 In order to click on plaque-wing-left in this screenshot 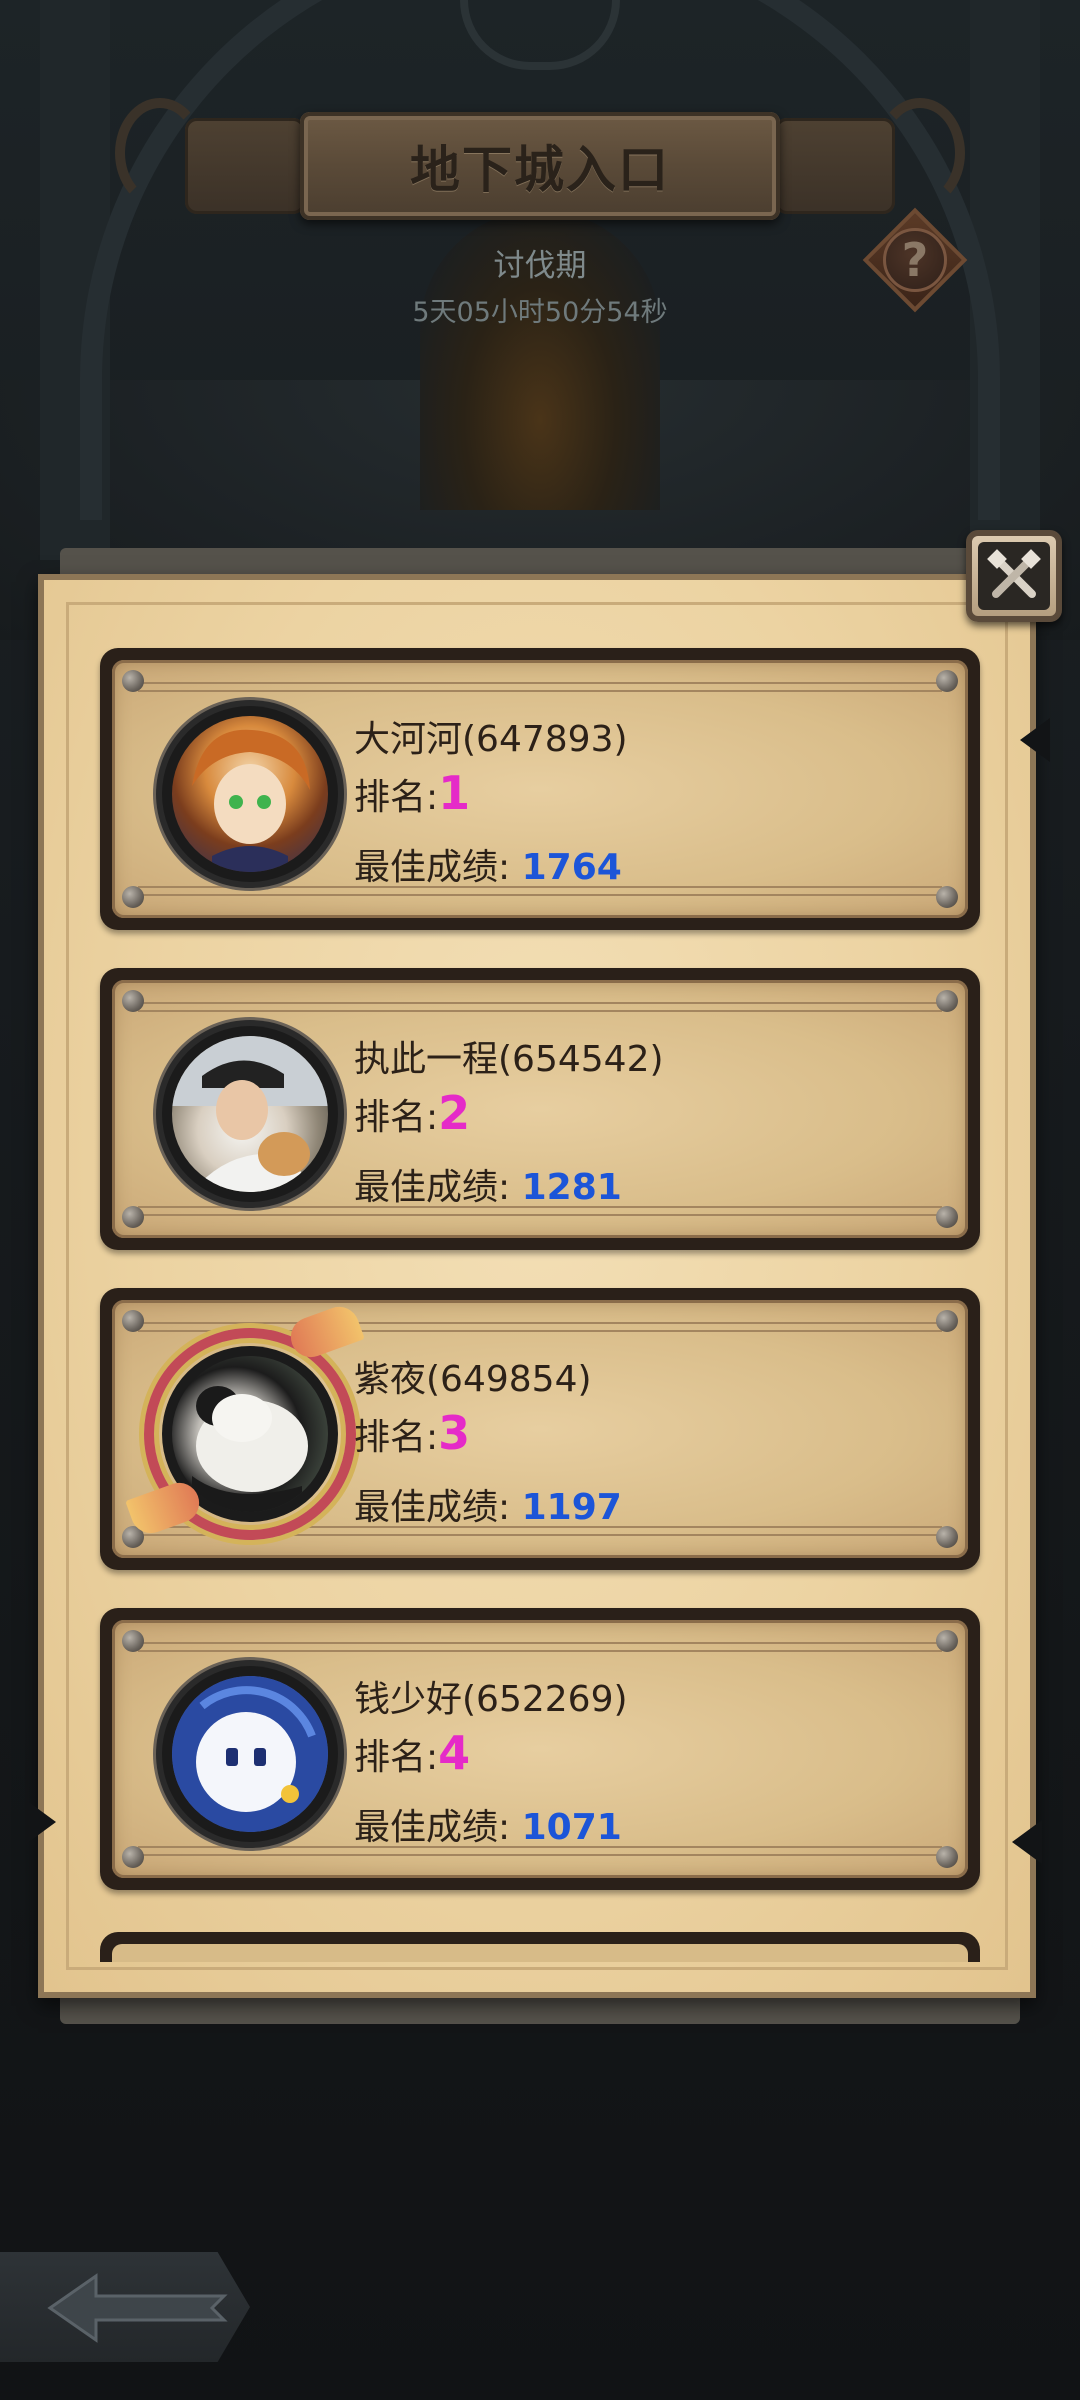, I will do `click(245, 166)`.